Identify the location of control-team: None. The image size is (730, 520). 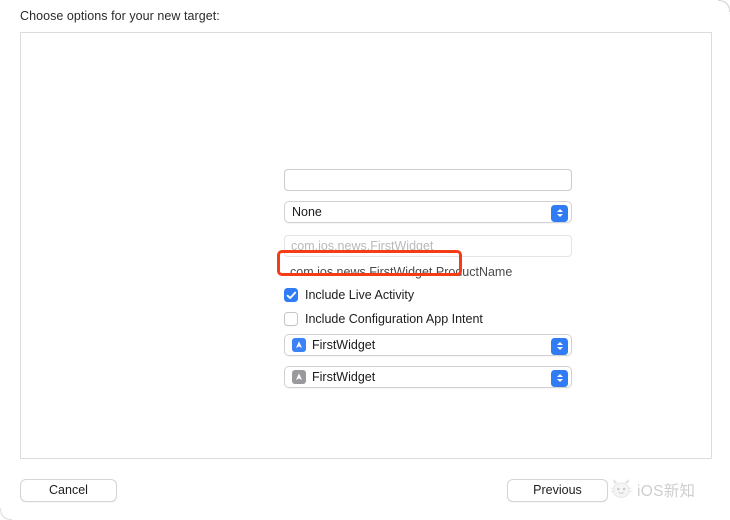
(428, 212).